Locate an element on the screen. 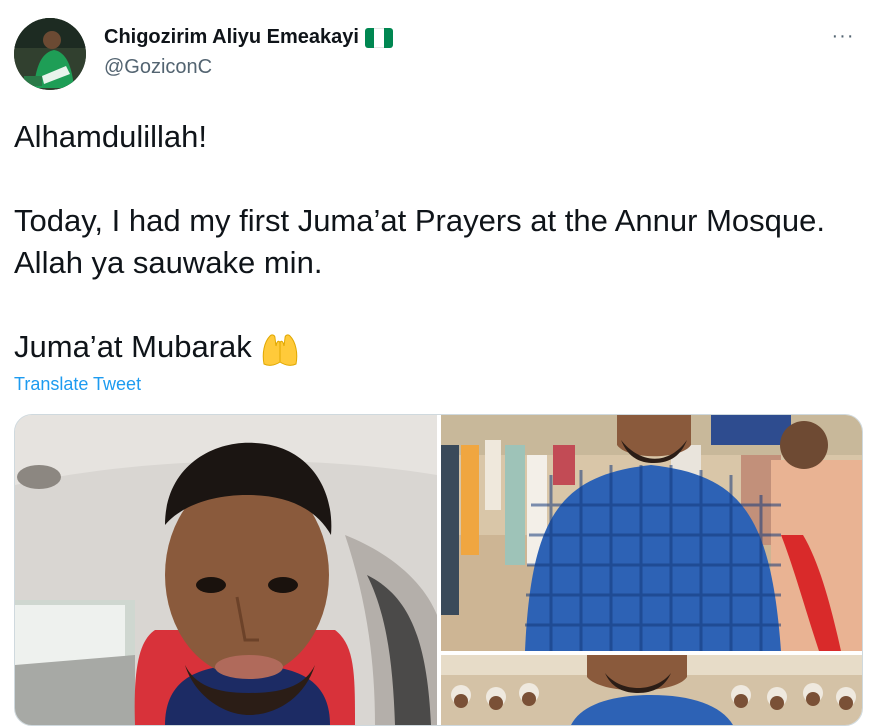 This screenshot has height=726, width=871. more-options-button: ··· is located at coordinates (843, 36).